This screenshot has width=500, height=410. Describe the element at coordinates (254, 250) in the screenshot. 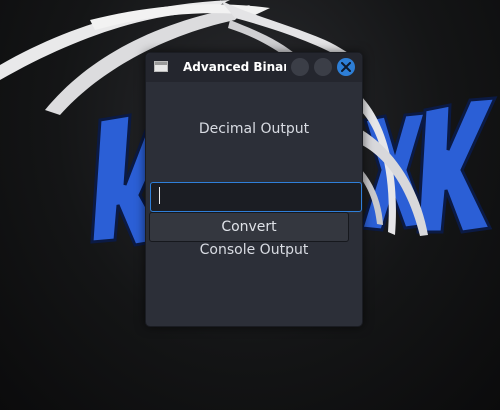

I see `console-output-label: Console Output` at that location.